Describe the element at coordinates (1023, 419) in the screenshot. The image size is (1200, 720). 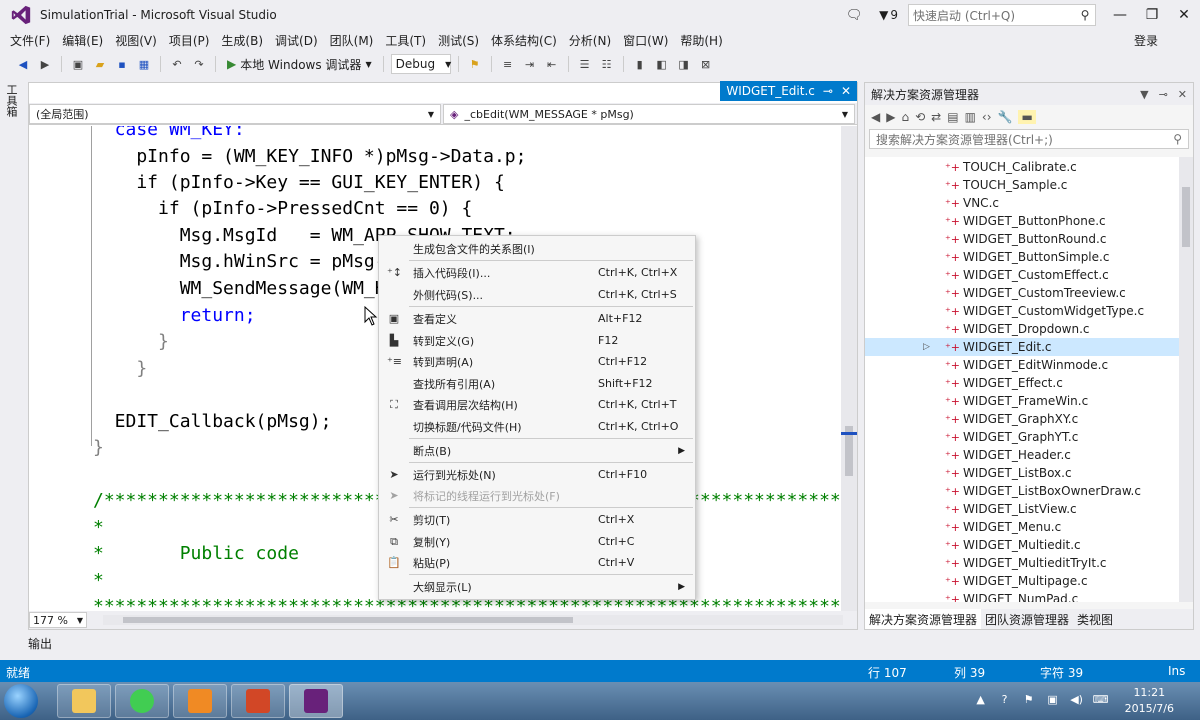
I see `file-item: ⁺+ WIDGET_GraphXY.c` at that location.